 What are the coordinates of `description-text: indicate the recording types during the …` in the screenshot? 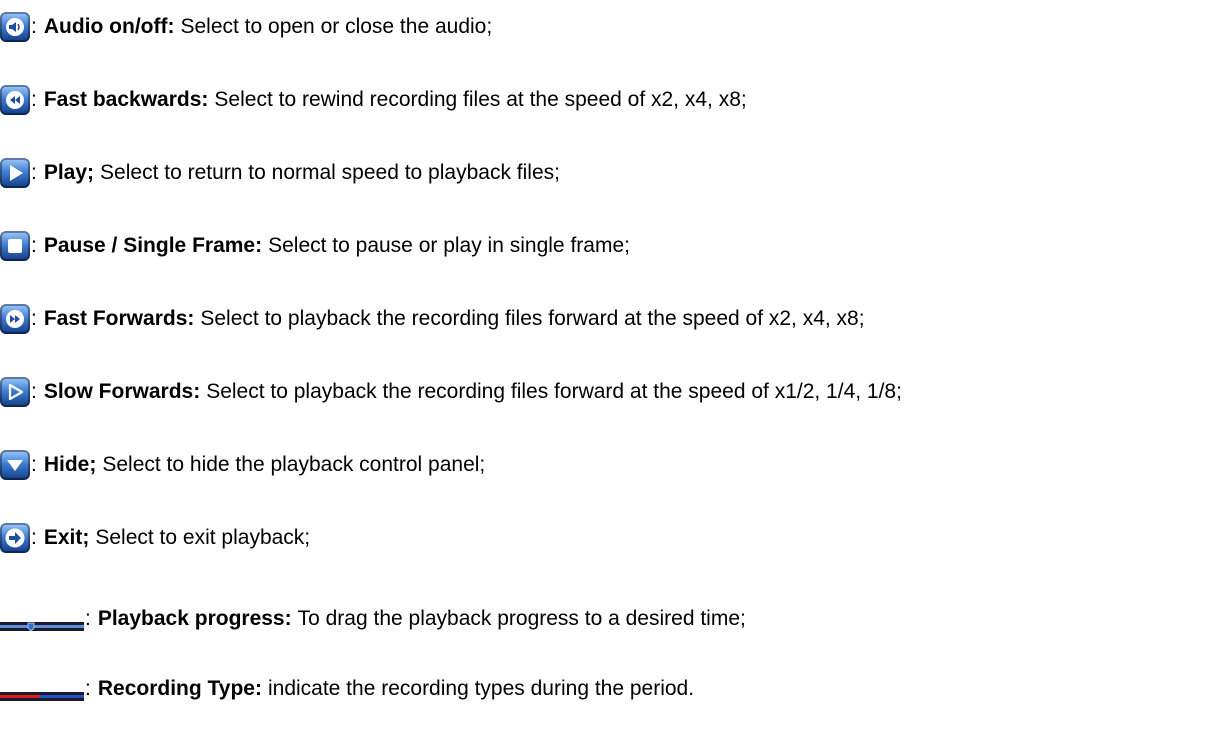 It's located at (481, 688).